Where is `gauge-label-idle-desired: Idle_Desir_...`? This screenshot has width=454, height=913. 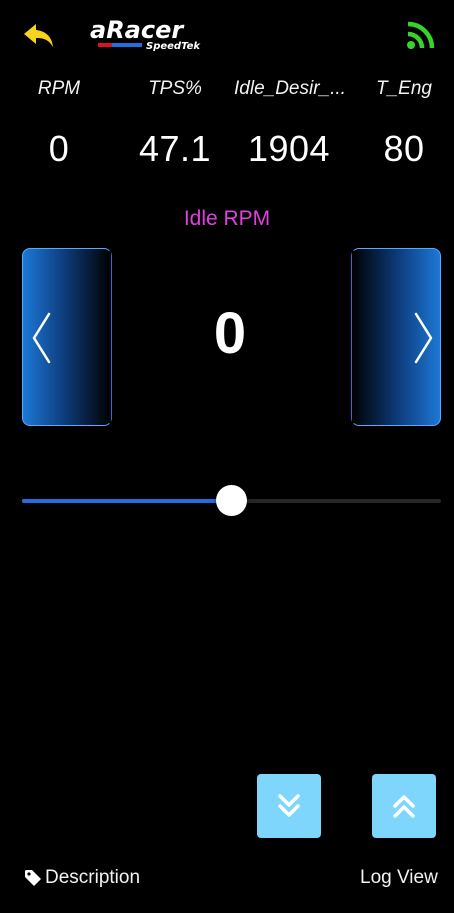 gauge-label-idle-desired: Idle_Desir_... is located at coordinates (289, 88).